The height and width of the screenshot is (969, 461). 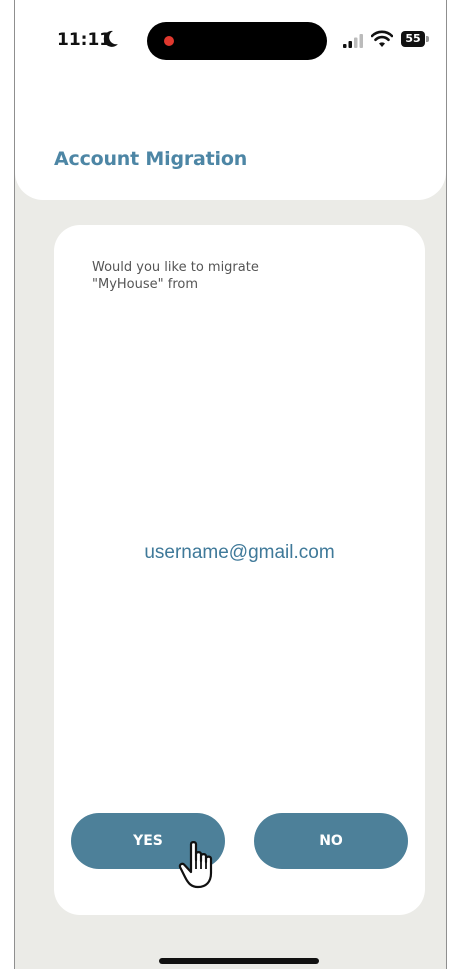 What do you see at coordinates (195, 865) in the screenshot?
I see `hand-pointer-icon` at bounding box center [195, 865].